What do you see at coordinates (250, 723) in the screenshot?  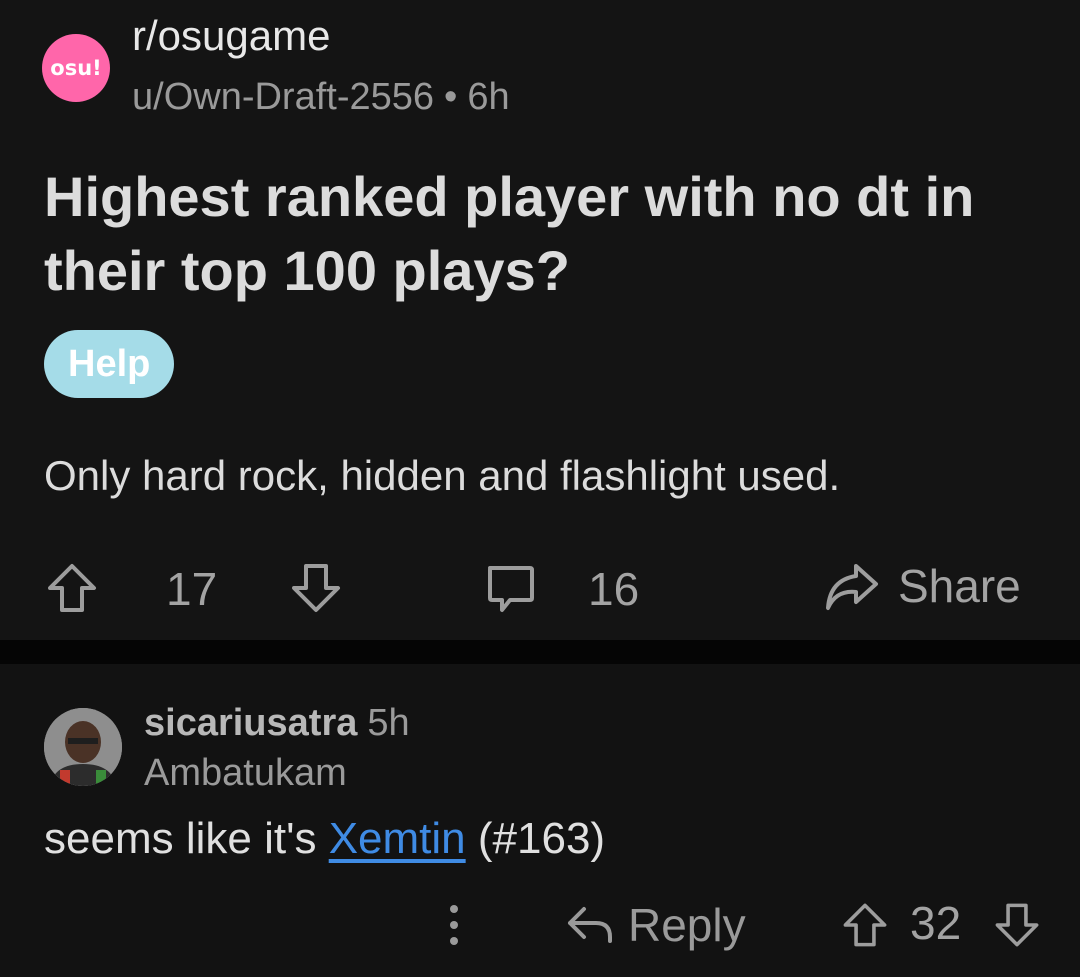 I see `comment-author-name: sicariusatra` at bounding box center [250, 723].